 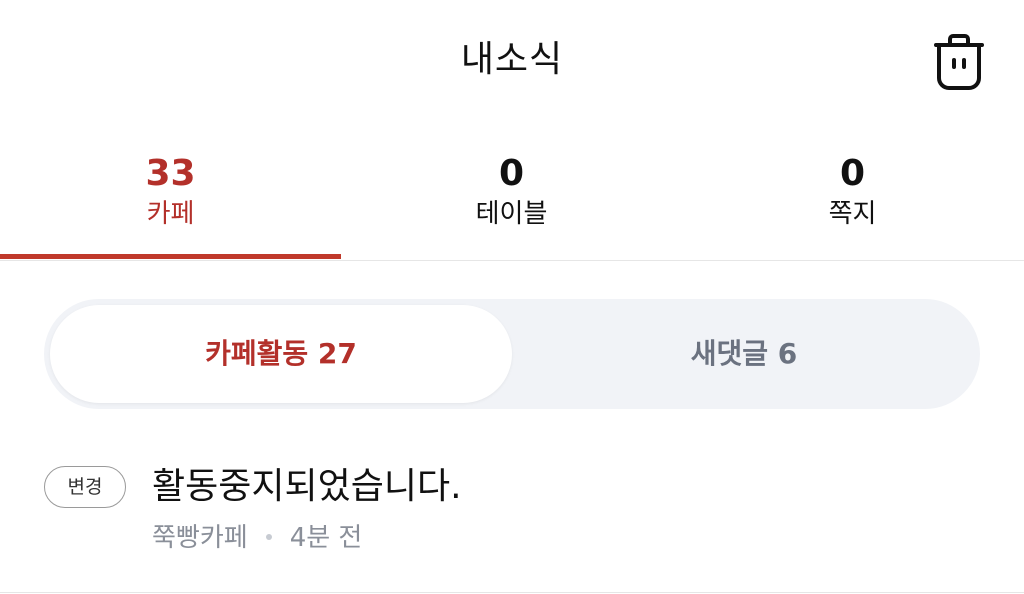 I want to click on tab-message: 0 쪽지, so click(x=852, y=199).